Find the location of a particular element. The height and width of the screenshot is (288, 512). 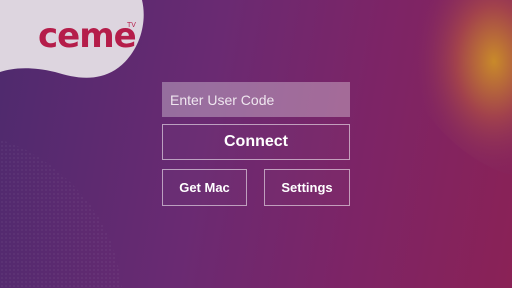

user-code-input is located at coordinates (256, 99).